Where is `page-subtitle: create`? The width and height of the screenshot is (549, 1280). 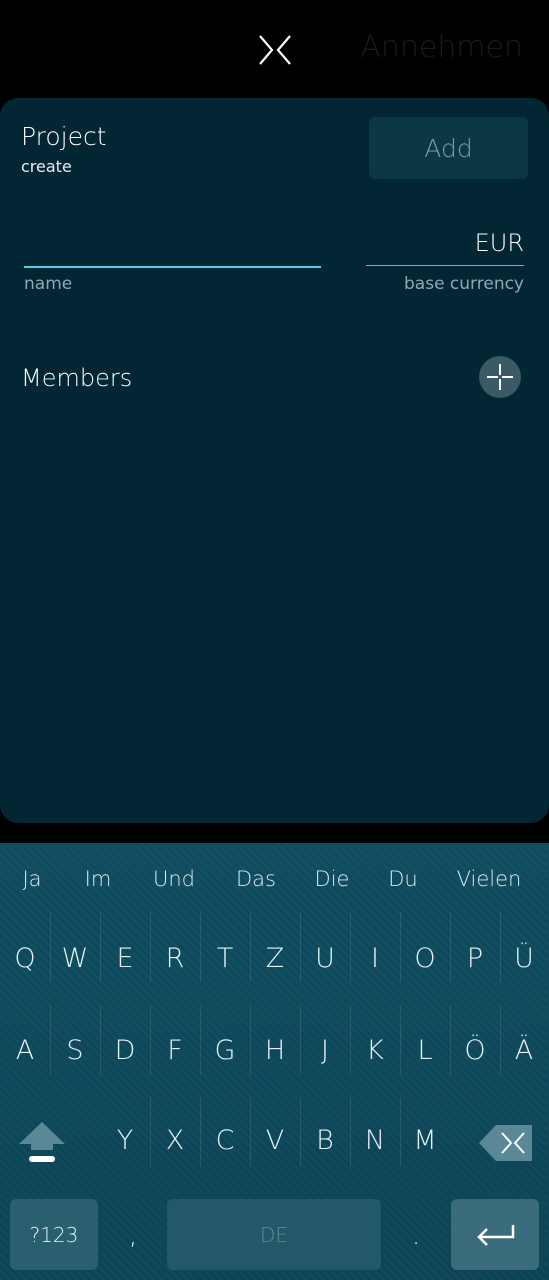
page-subtitle: create is located at coordinates (46, 166).